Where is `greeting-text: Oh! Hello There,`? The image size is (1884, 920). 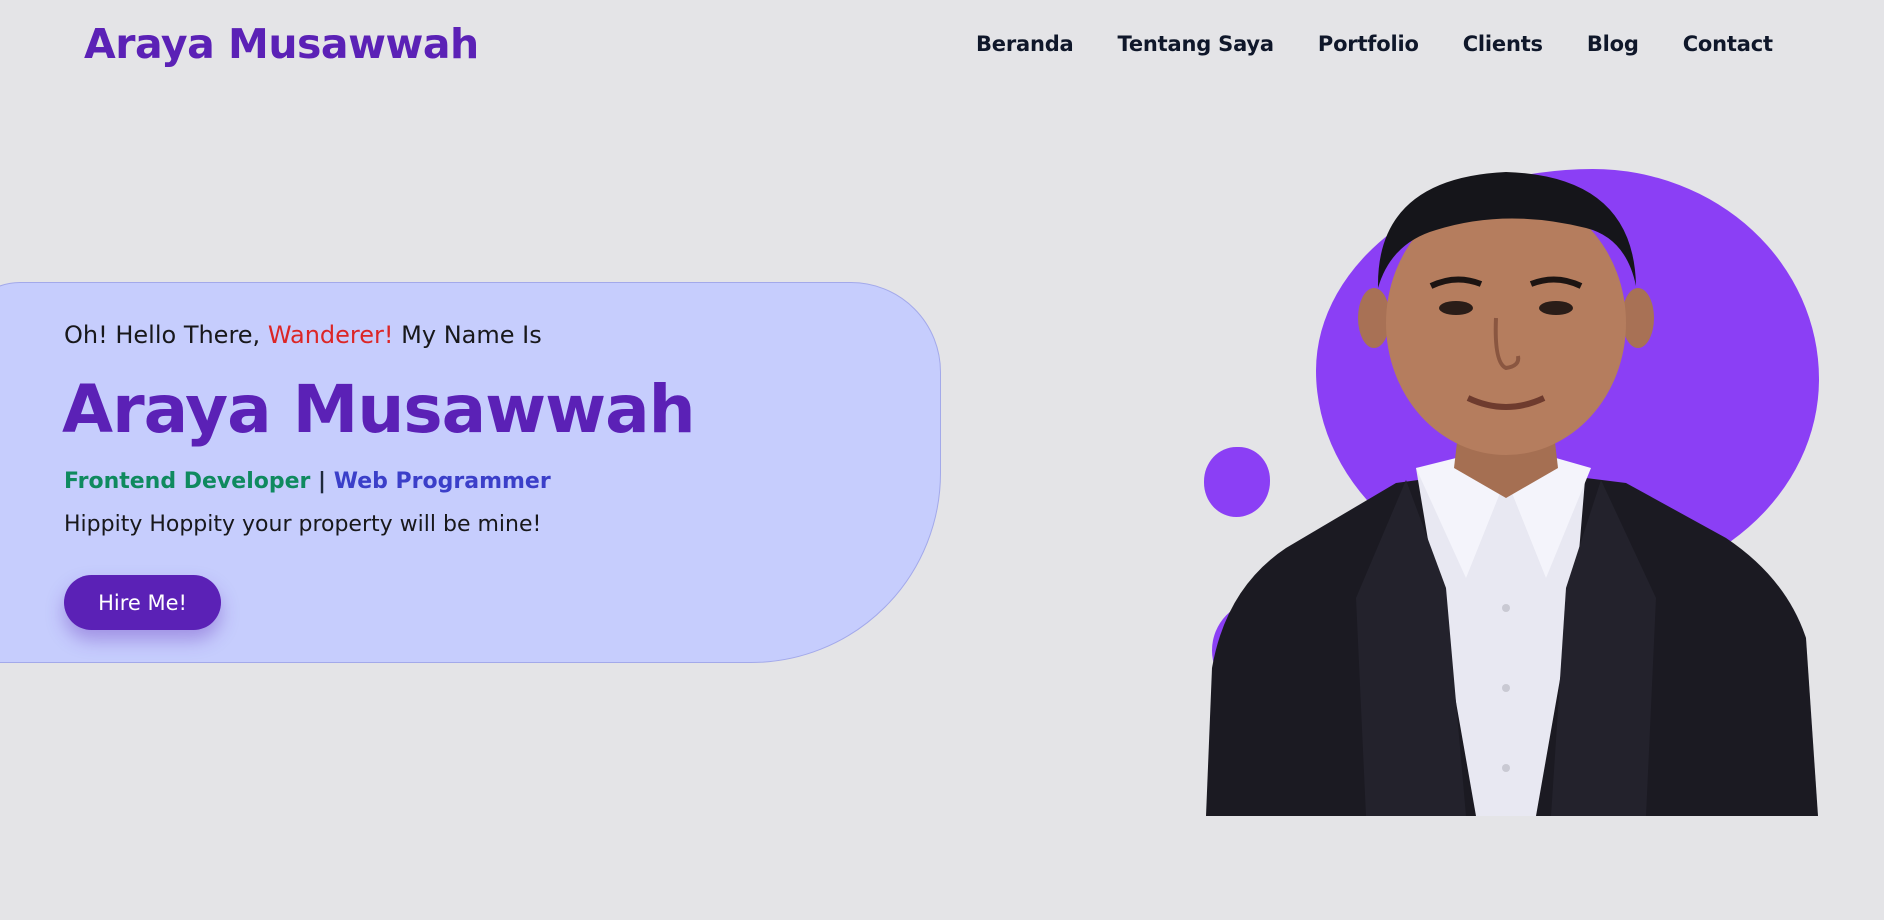
greeting-text: Oh! Hello There, is located at coordinates (166, 335).